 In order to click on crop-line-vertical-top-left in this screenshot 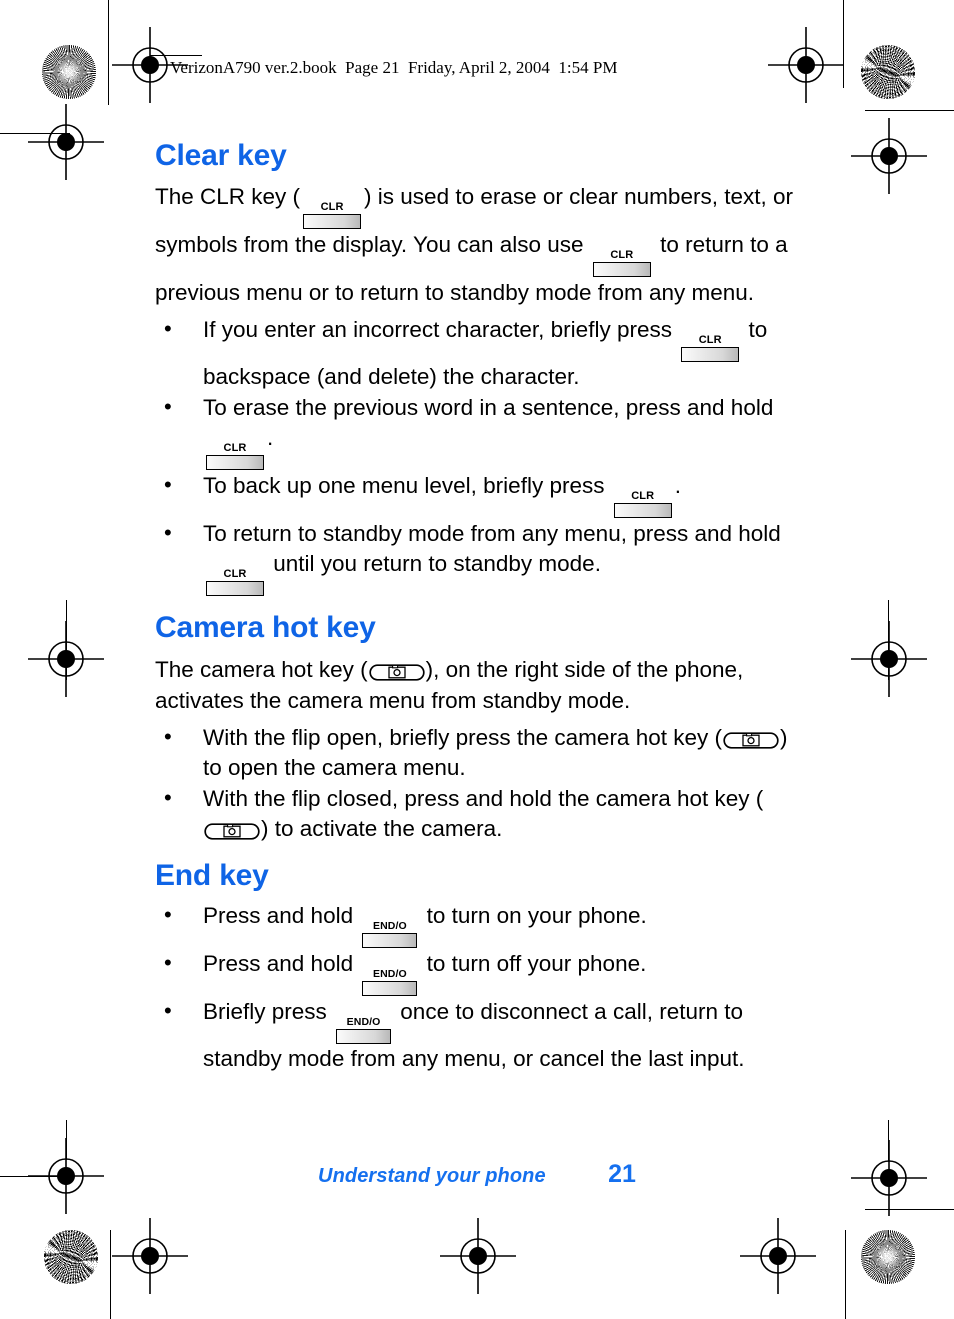, I will do `click(108, 52)`.